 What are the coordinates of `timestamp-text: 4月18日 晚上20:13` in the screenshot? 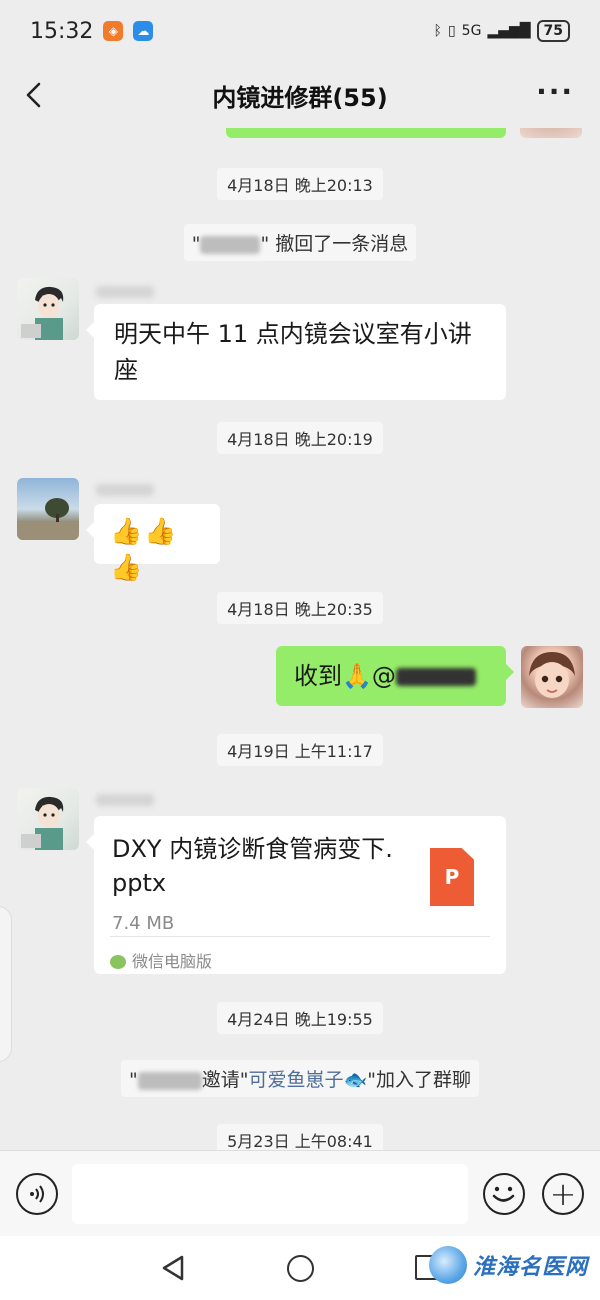 It's located at (300, 184).